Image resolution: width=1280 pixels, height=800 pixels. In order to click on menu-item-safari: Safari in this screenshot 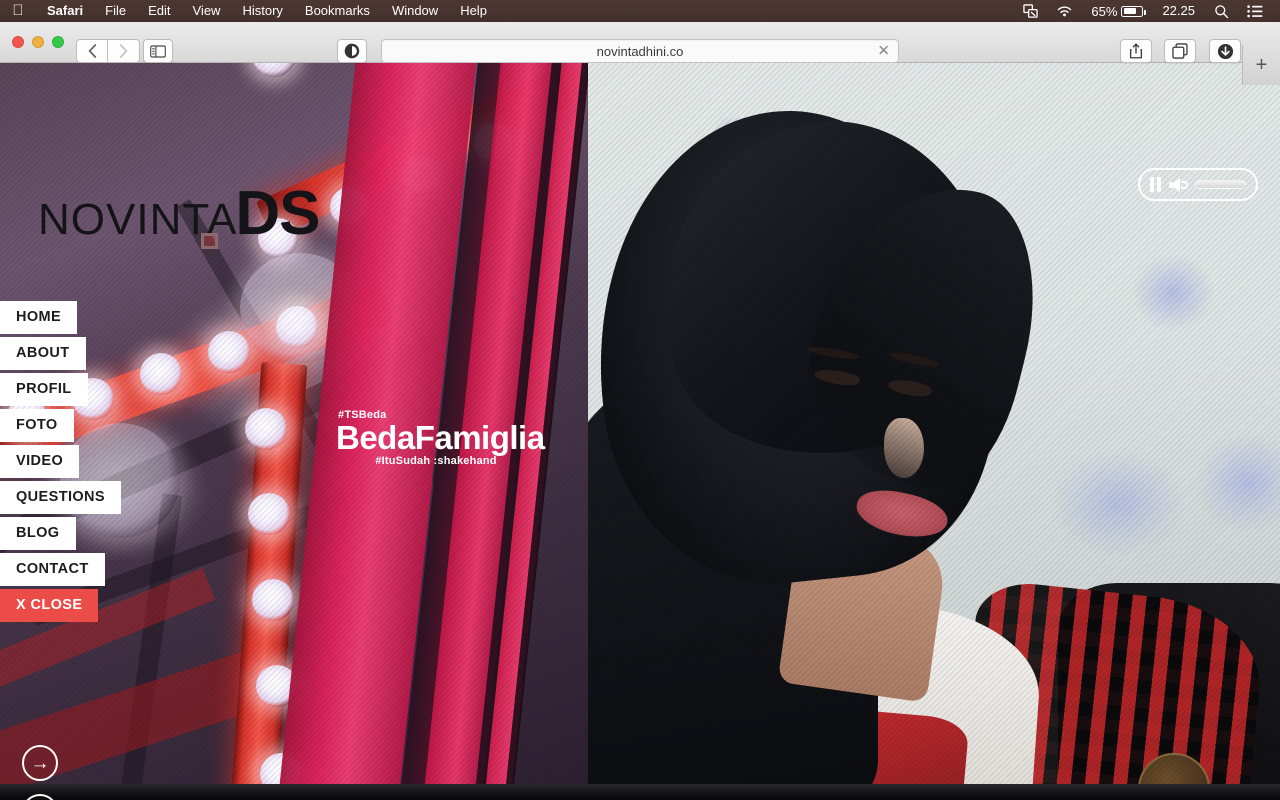, I will do `click(65, 11)`.